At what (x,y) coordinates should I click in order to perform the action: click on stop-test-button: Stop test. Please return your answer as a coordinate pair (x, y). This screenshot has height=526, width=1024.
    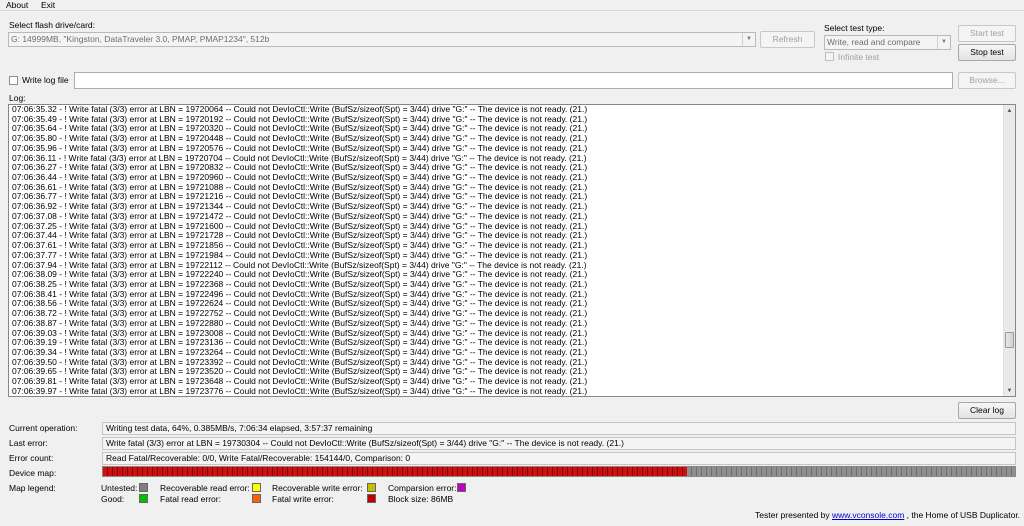
    Looking at the image, I should click on (987, 52).